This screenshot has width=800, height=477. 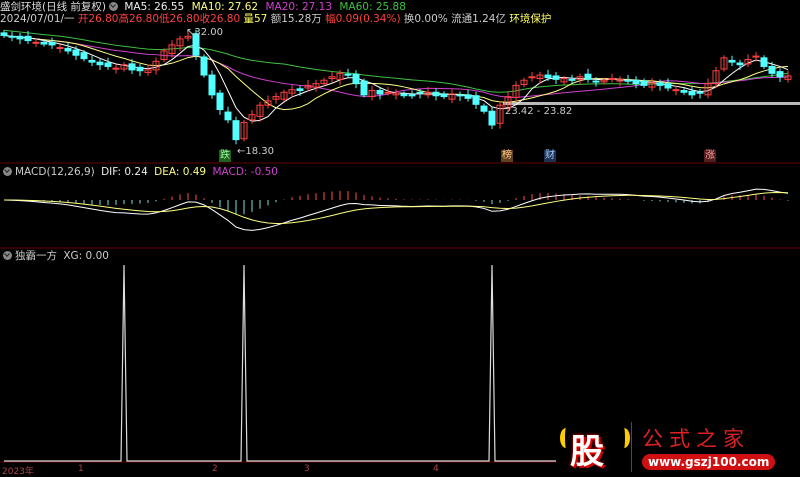 I want to click on float-shares: 流通1.24亿, so click(x=478, y=19).